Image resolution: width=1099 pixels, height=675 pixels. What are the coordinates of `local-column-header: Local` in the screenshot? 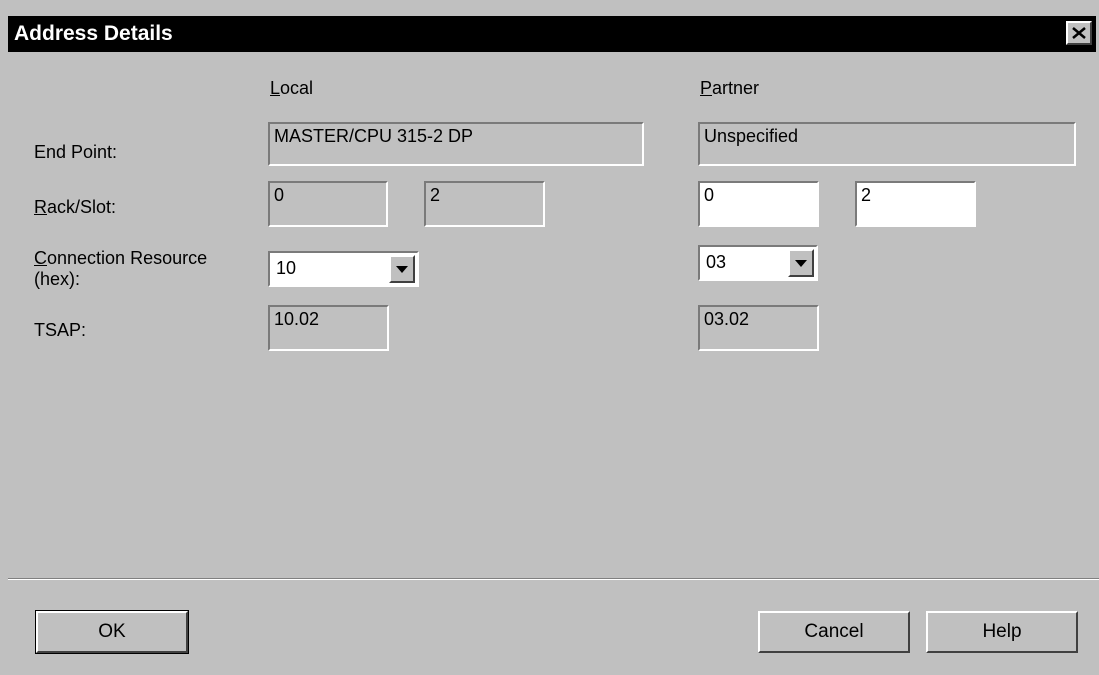 It's located at (292, 88).